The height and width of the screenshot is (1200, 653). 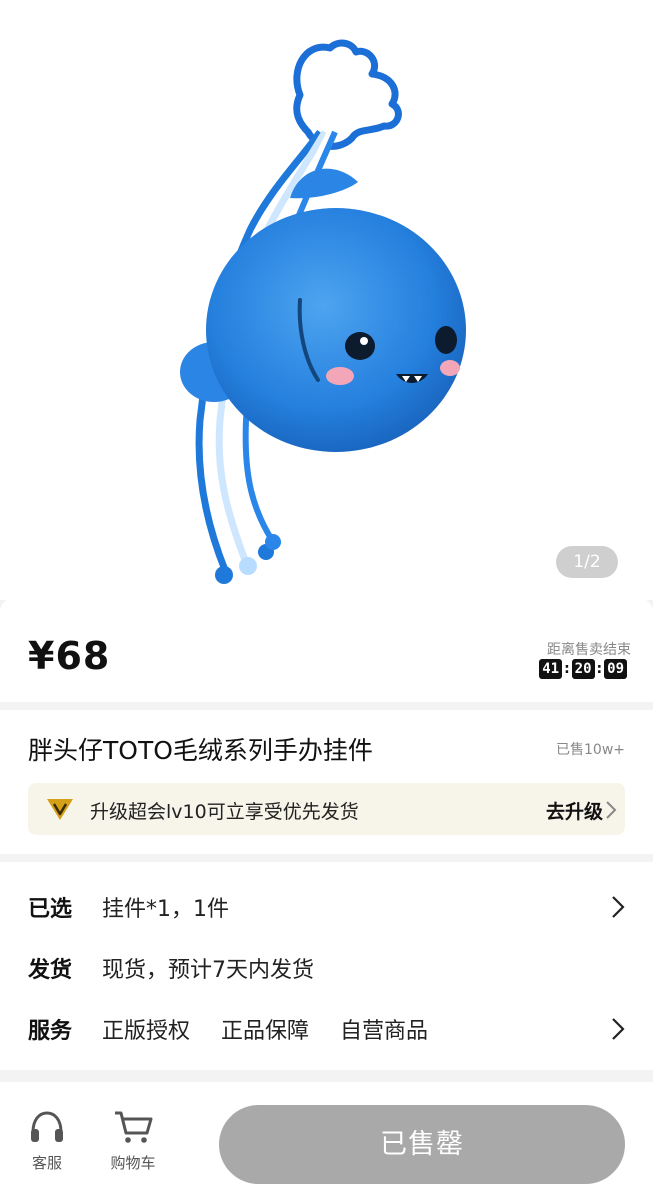 I want to click on service-values: 正版授权 正品保障 自营商品, so click(x=277, y=1029).